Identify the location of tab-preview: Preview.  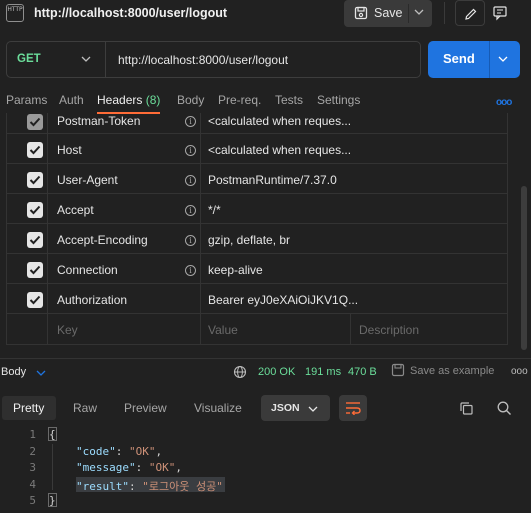
(145, 408).